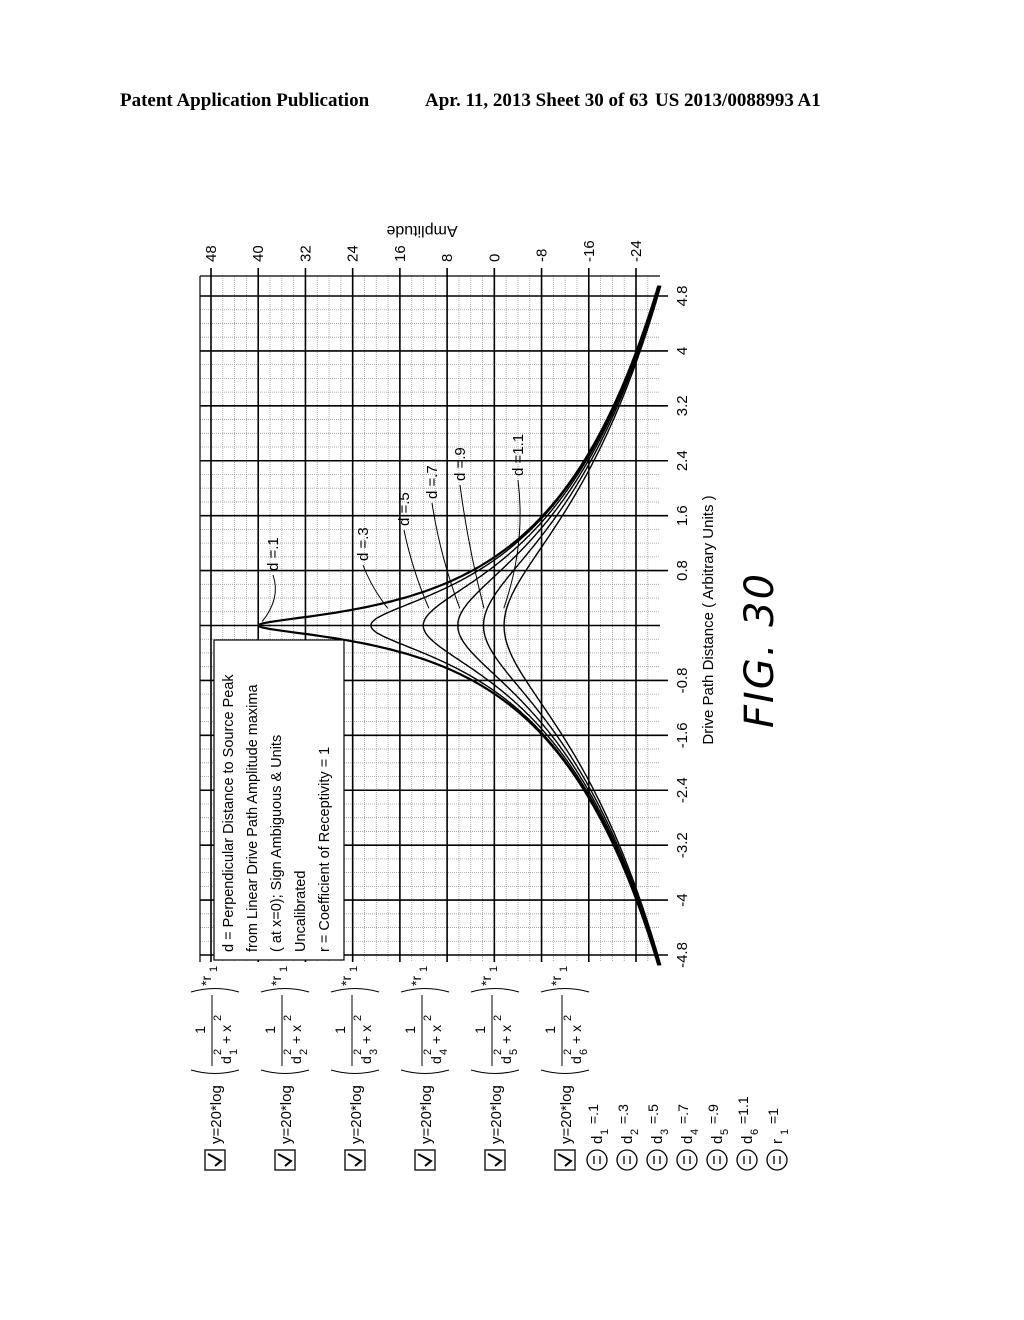  What do you see at coordinates (748, 1120) in the screenshot?
I see `definition-row: d6 =1.1` at bounding box center [748, 1120].